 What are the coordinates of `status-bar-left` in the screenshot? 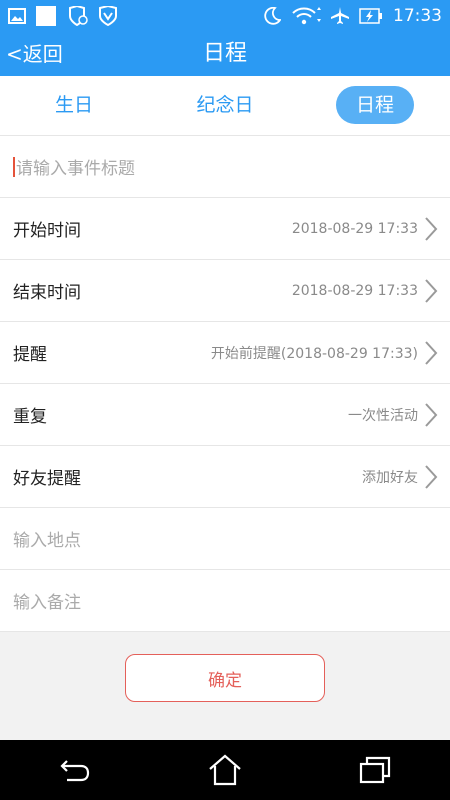 It's located at (63, 16).